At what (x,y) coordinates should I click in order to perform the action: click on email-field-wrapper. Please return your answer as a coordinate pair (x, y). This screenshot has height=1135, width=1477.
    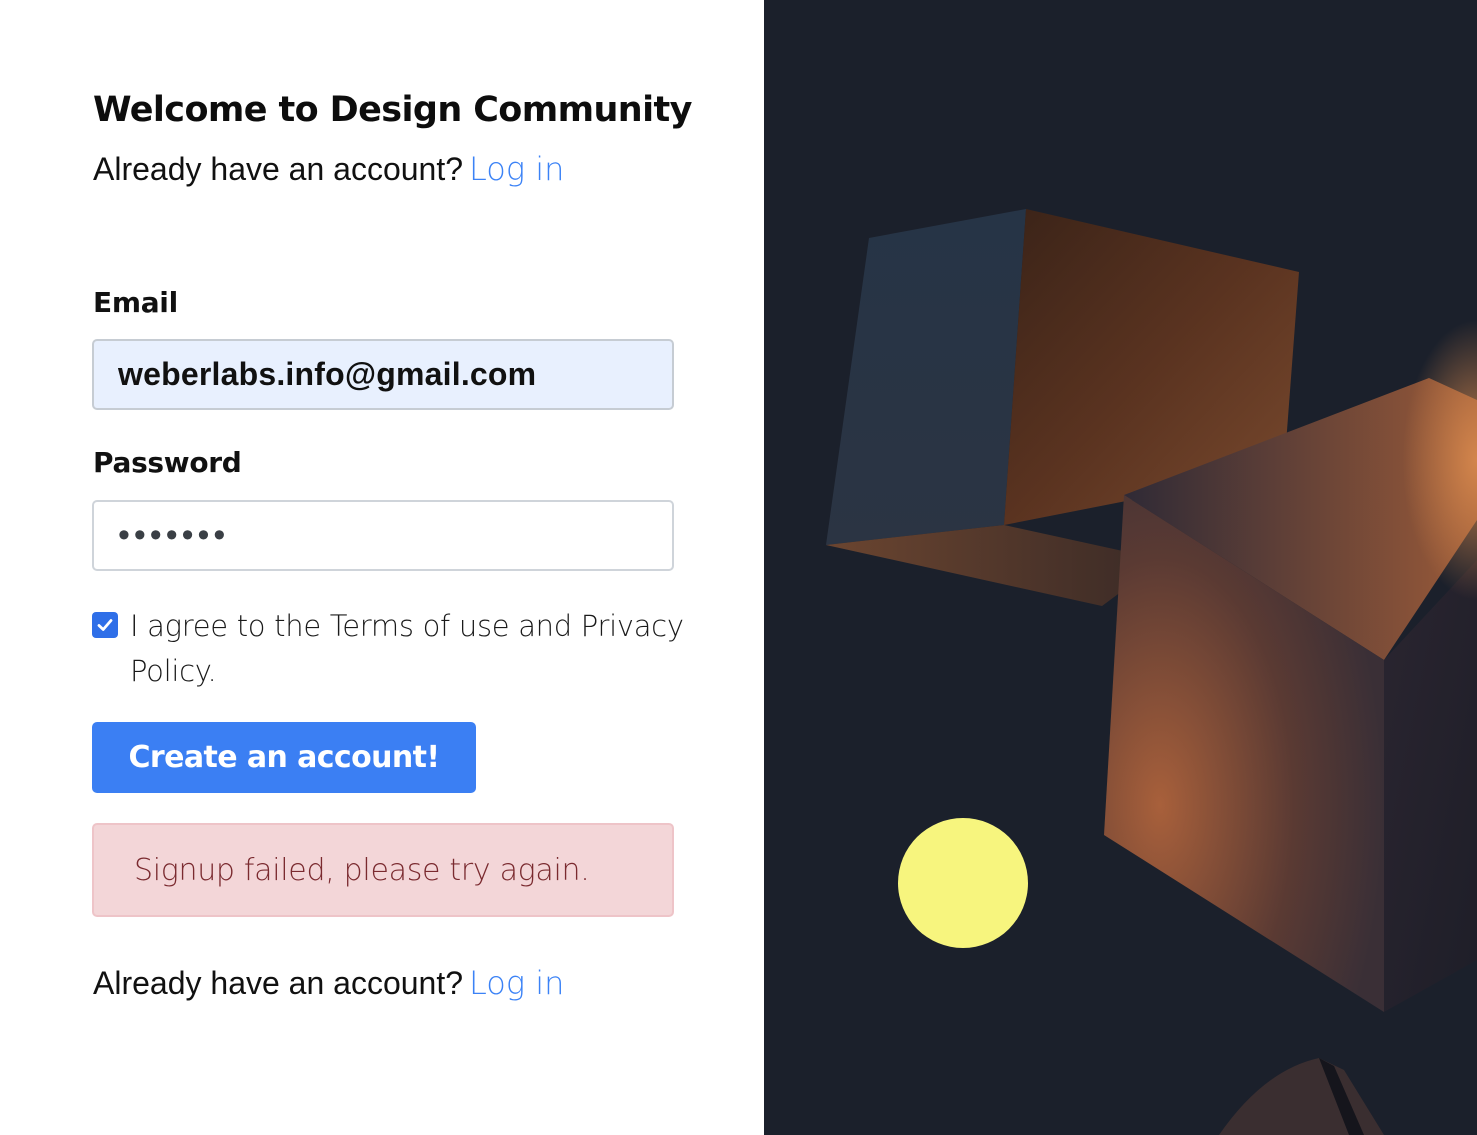
    Looking at the image, I should click on (383, 374).